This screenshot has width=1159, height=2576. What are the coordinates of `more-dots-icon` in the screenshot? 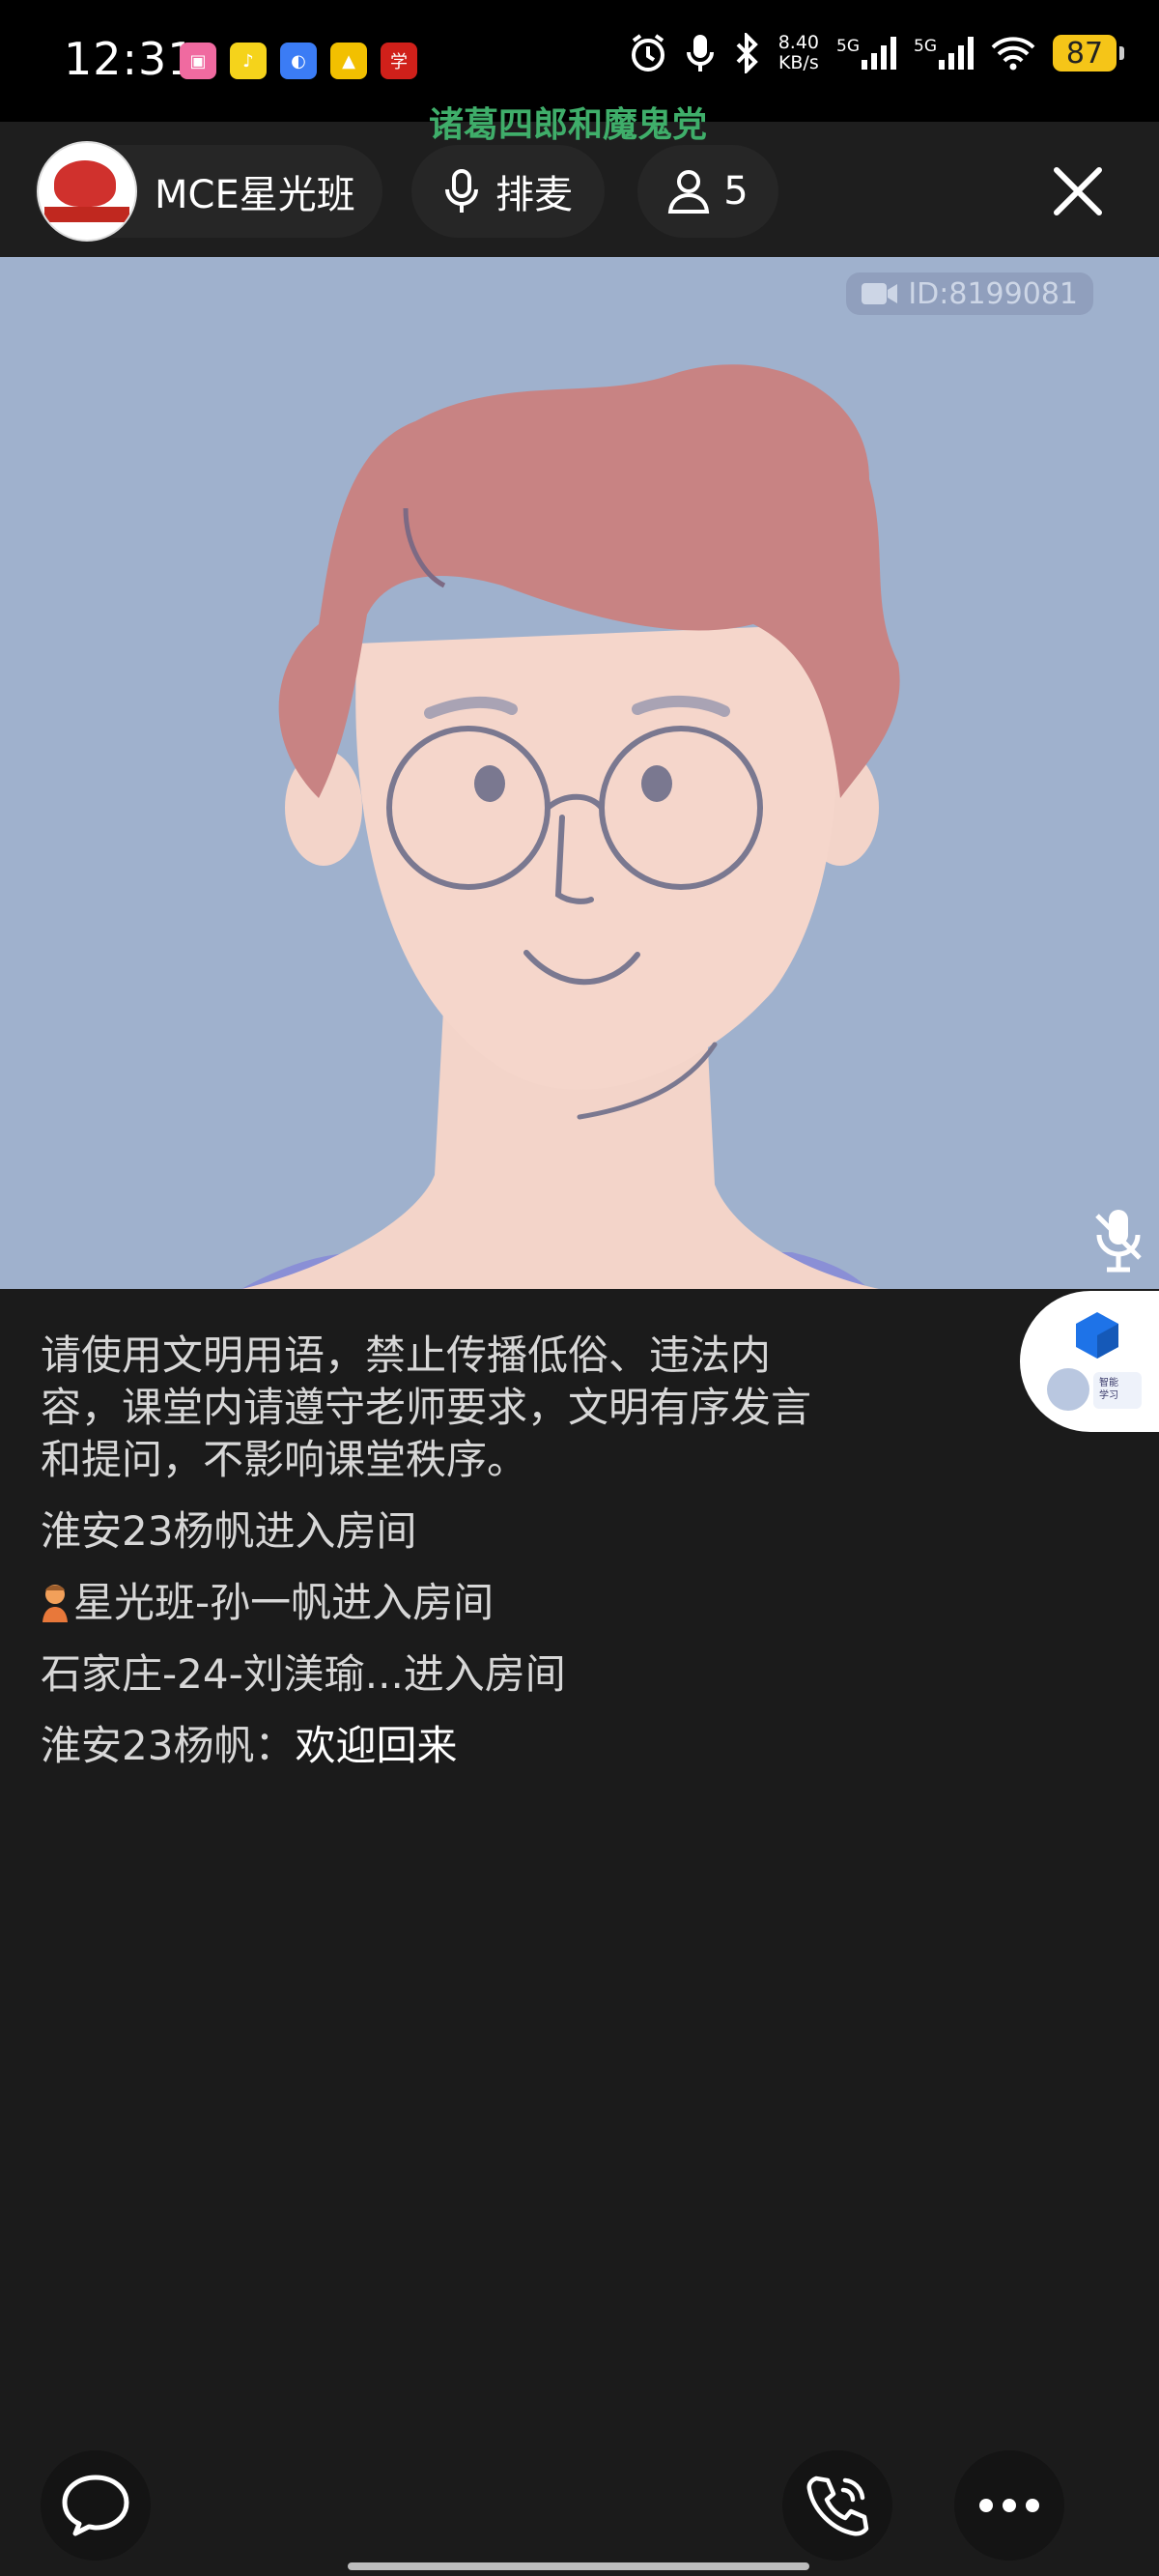 It's located at (1009, 2506).